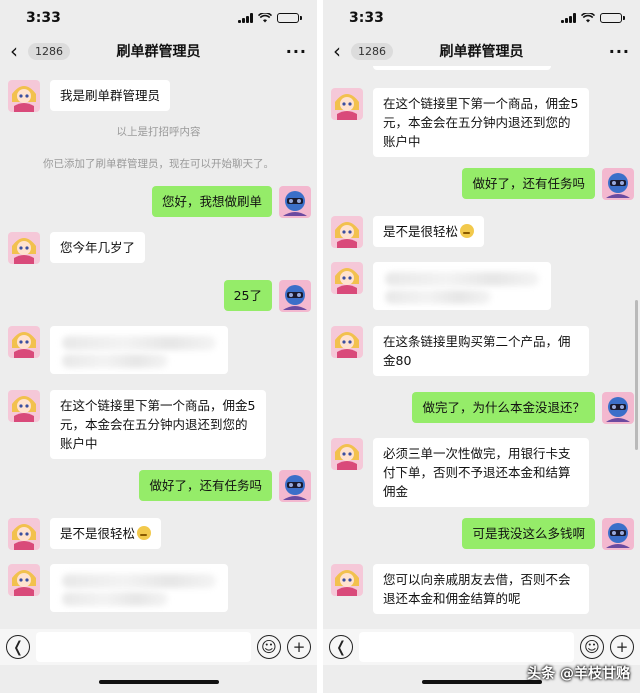 The image size is (640, 693). Describe the element at coordinates (578, 674) in the screenshot. I see `watermark: 头条 @羊枝甘赂` at that location.